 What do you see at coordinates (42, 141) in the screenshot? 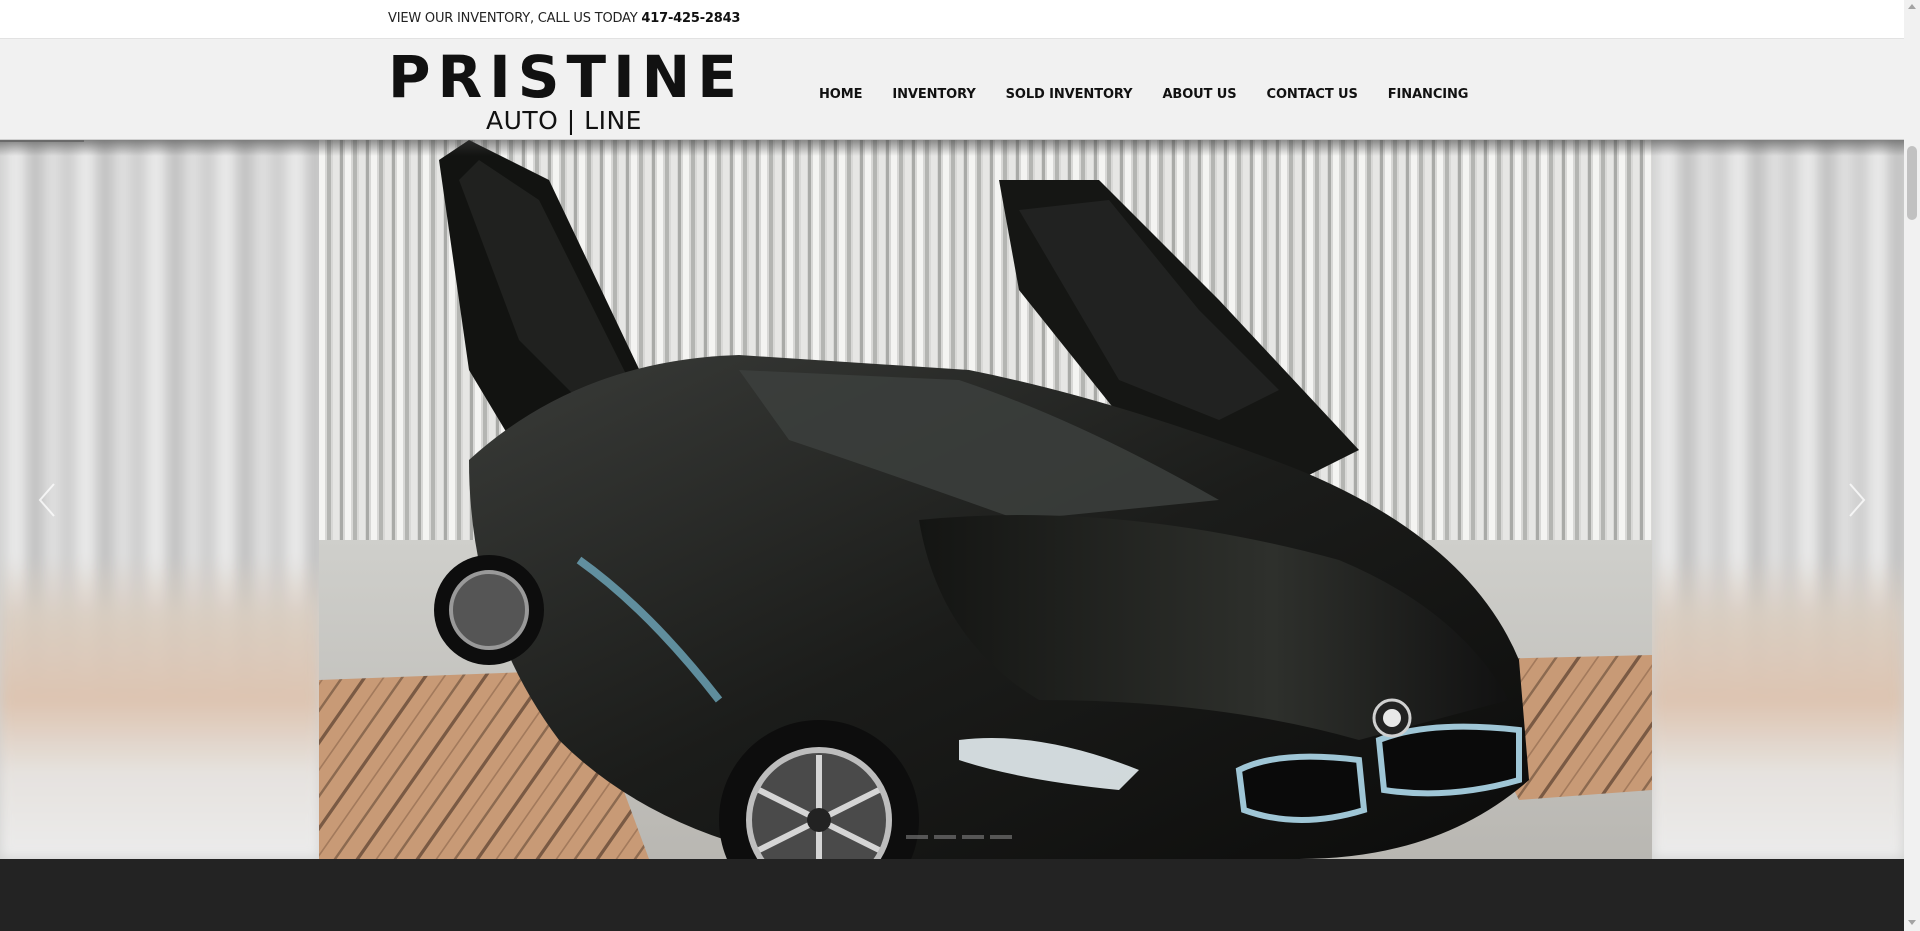
I see `slider-progress-bar` at bounding box center [42, 141].